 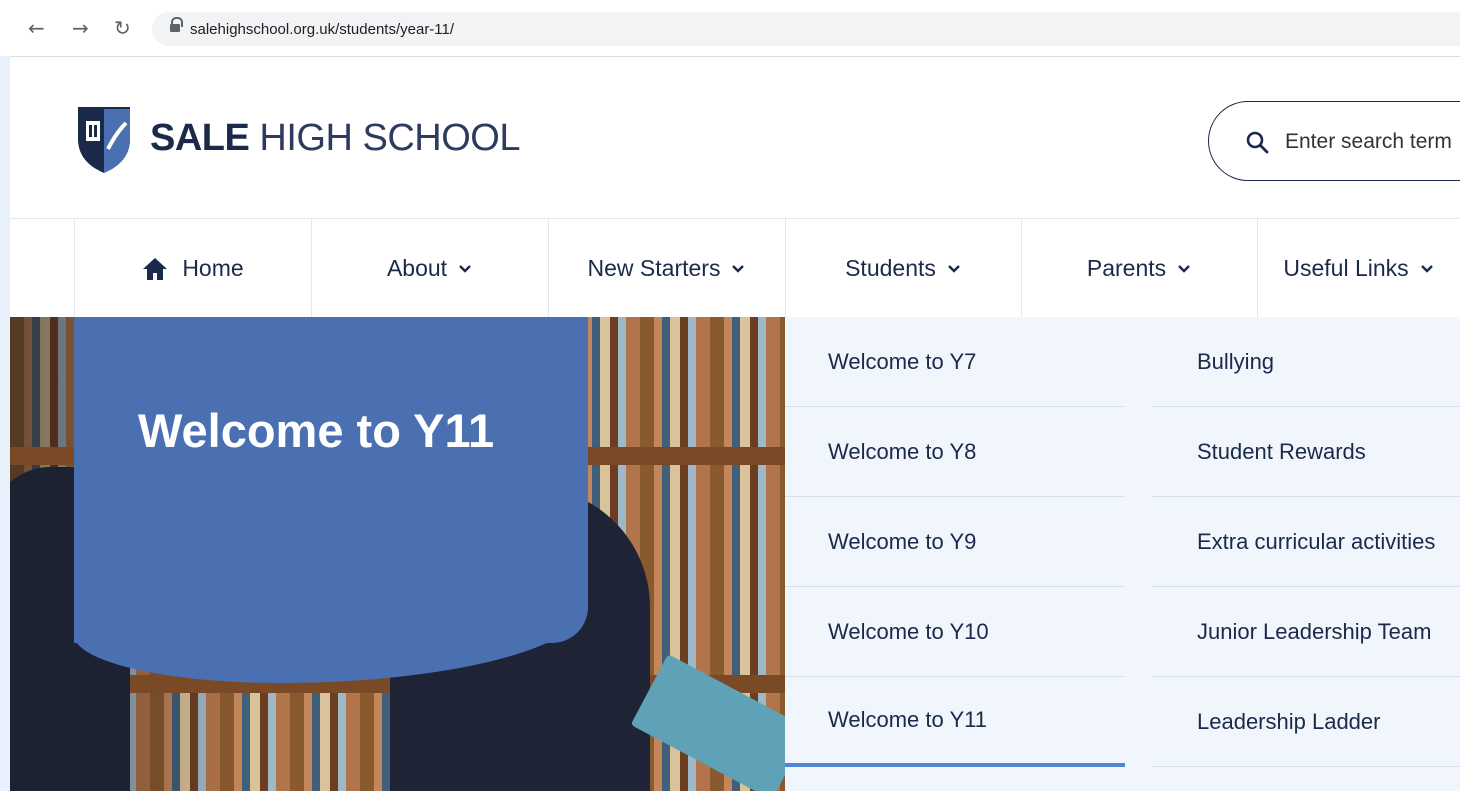 What do you see at coordinates (322, 29) in the screenshot?
I see `url-text: salehighschool.org.uk/students/year-11/` at bounding box center [322, 29].